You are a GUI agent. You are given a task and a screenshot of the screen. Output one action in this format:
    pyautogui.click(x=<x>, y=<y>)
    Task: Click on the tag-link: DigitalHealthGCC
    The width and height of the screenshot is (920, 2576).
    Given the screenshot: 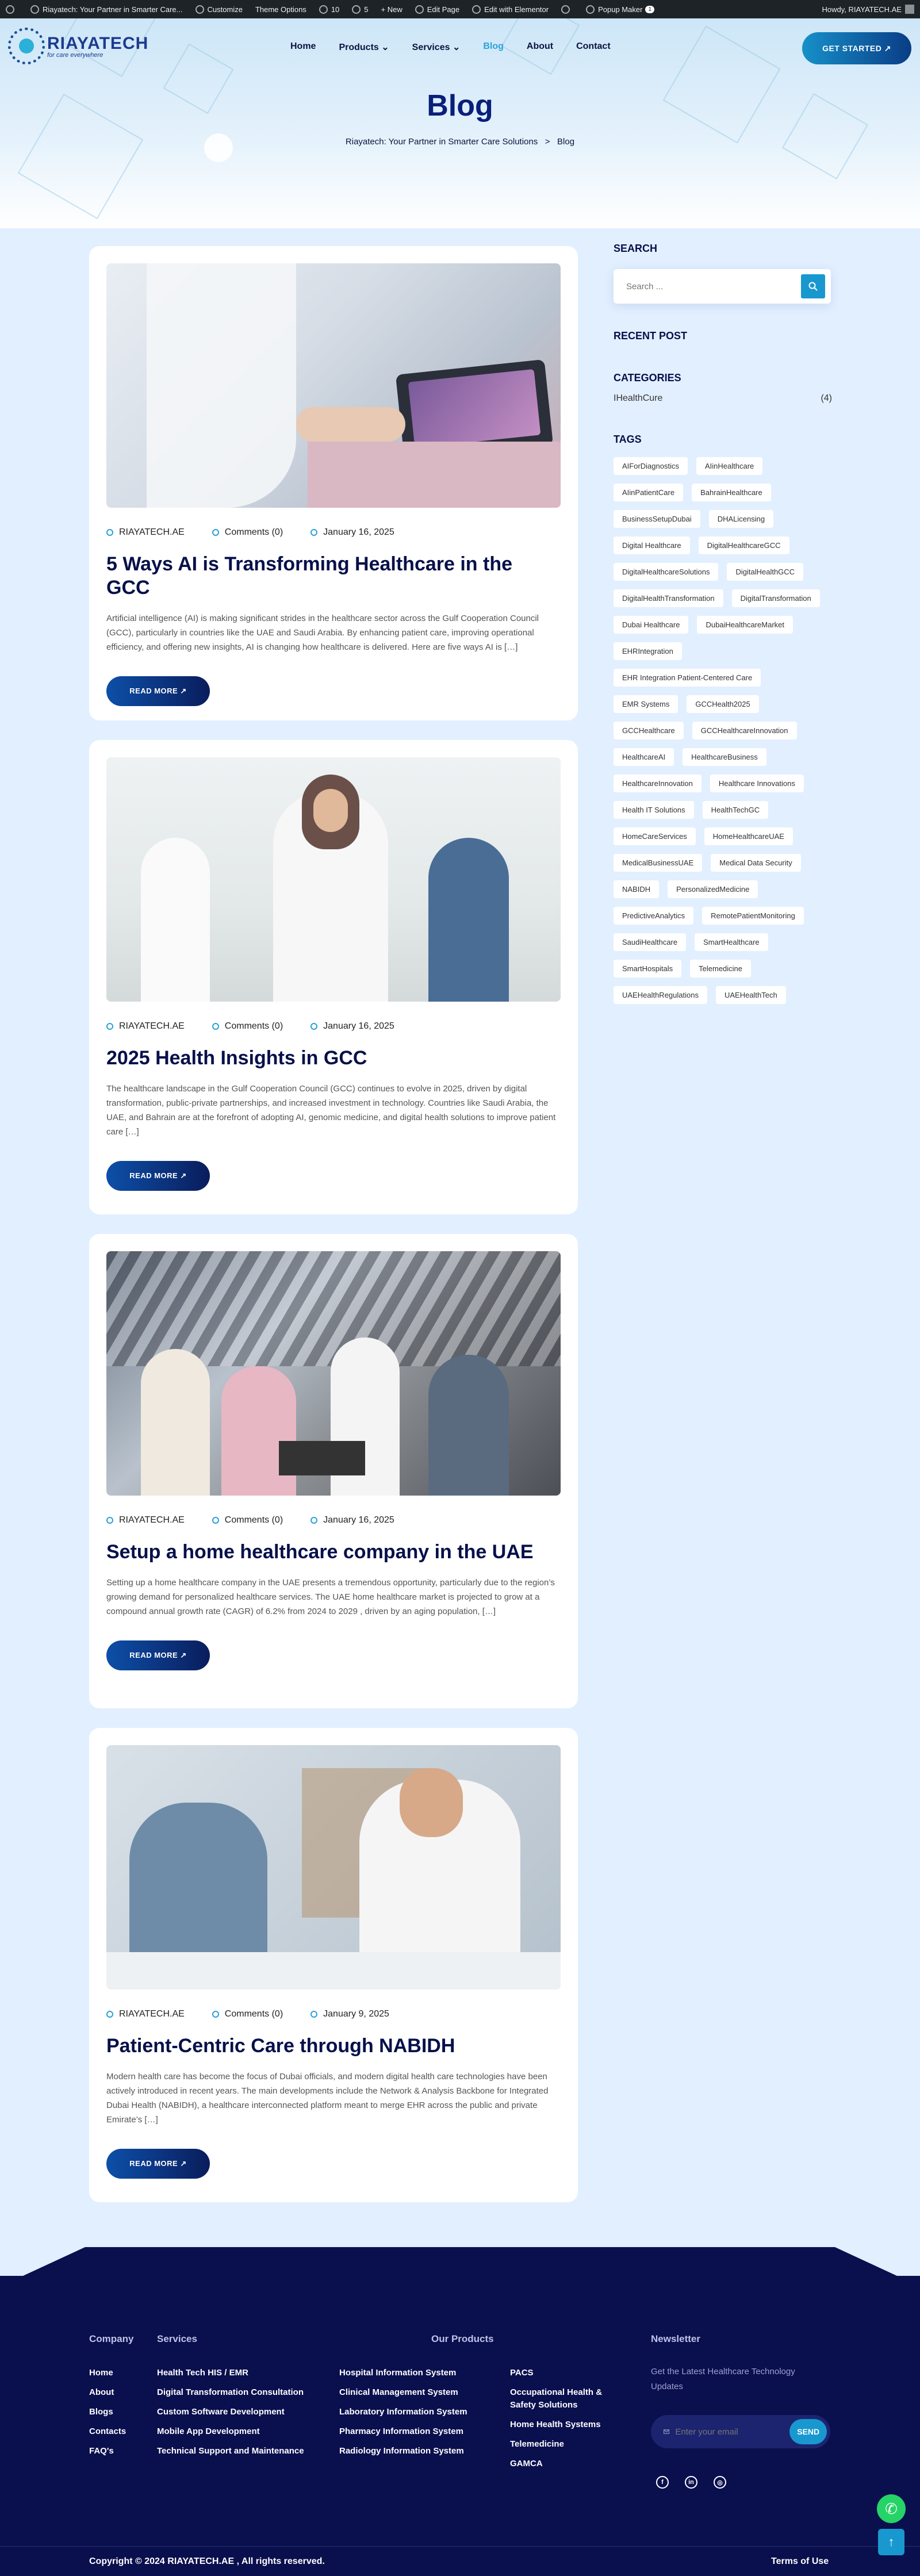 What is the action you would take?
    pyautogui.click(x=765, y=572)
    